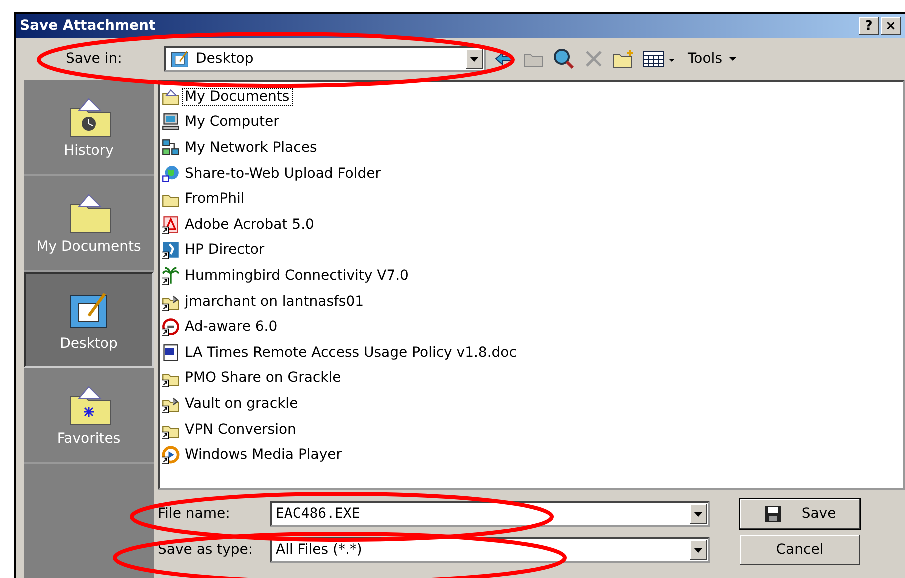 The width and height of the screenshot is (905, 578). I want to click on caret-icon, so click(732, 59).